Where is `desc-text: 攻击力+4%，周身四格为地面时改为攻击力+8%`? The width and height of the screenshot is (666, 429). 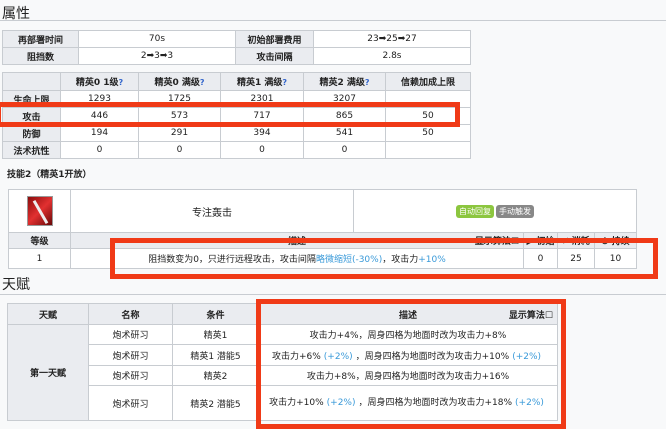
desc-text: 攻击力+4%，周身四格为地面时改为攻击力+8% is located at coordinates (408, 336).